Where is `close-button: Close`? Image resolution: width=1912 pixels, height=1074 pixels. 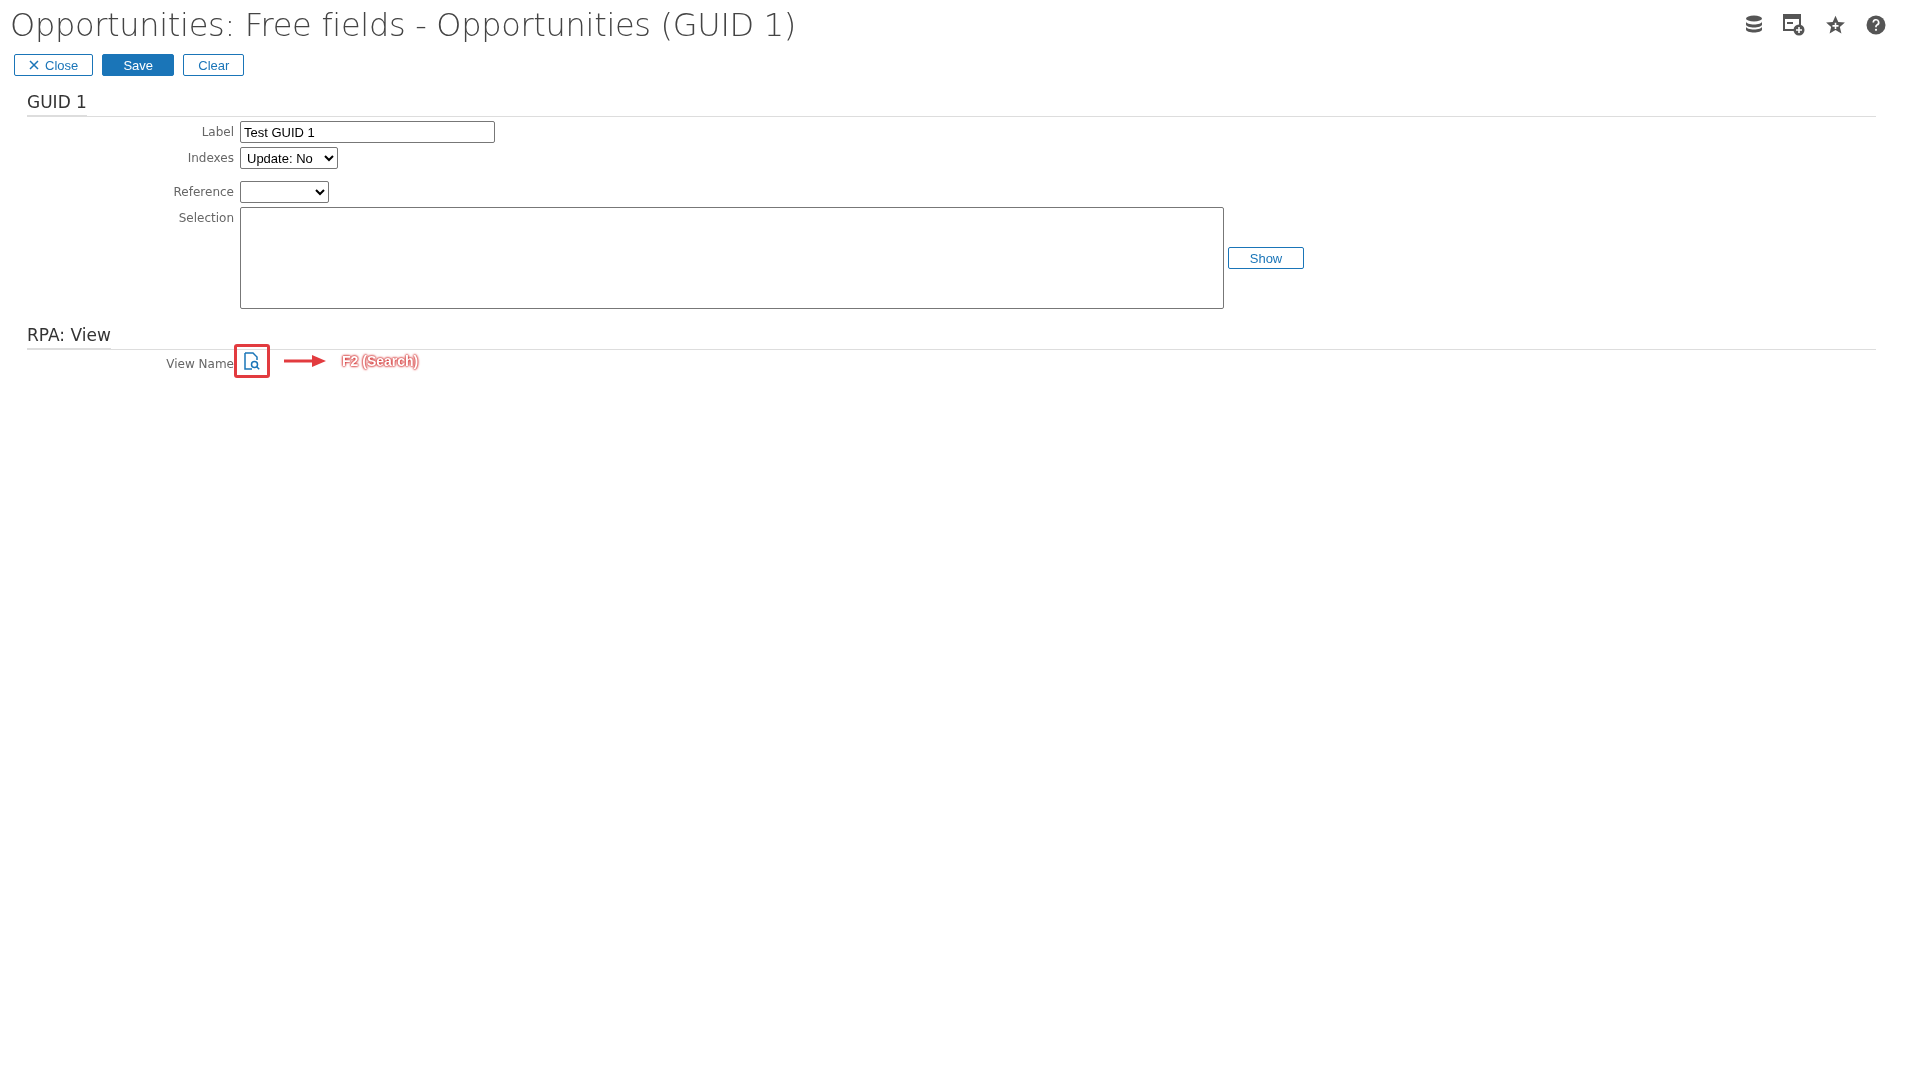
close-button: Close is located at coordinates (54, 65).